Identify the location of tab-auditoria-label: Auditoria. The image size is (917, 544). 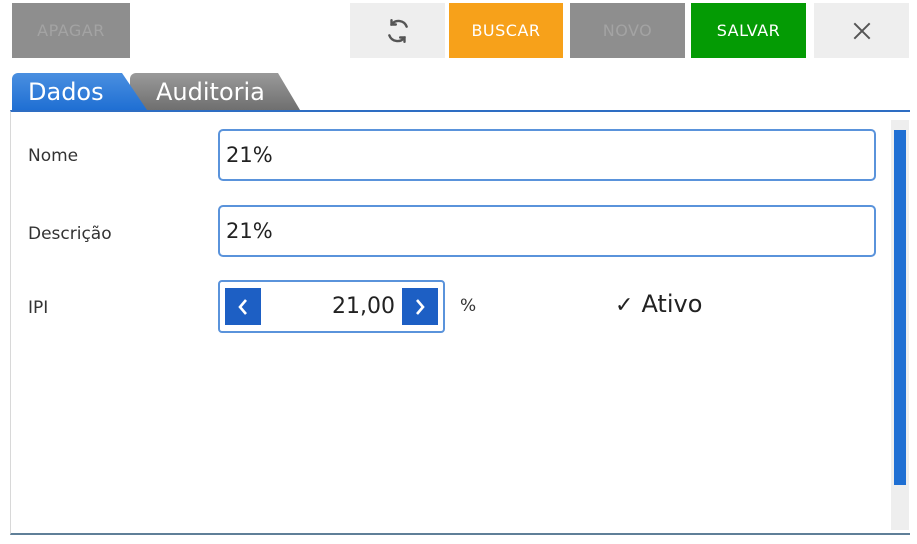
(210, 91).